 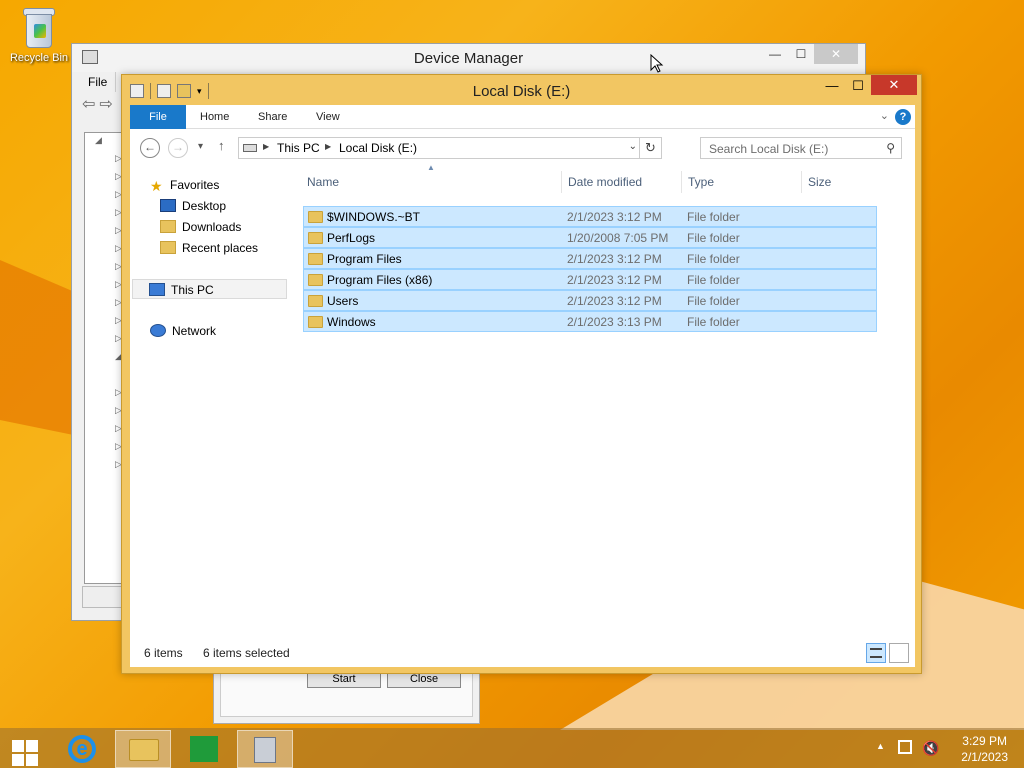 What do you see at coordinates (890, 148) in the screenshot?
I see `search-icon: ⚲` at bounding box center [890, 148].